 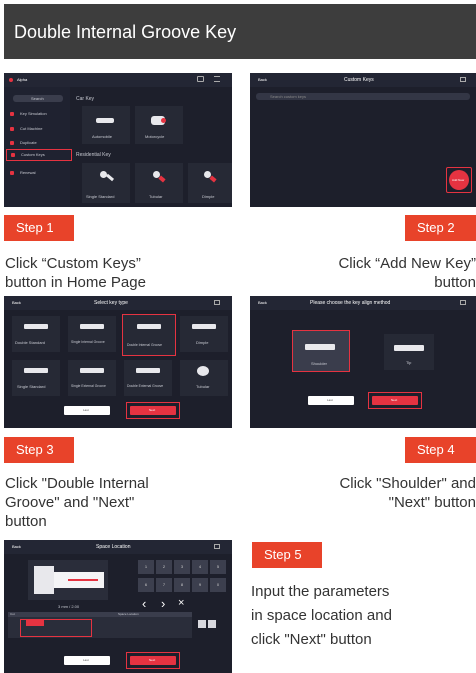 What do you see at coordinates (125, 32) in the screenshot?
I see `page-title: Double Internal Groove Key` at bounding box center [125, 32].